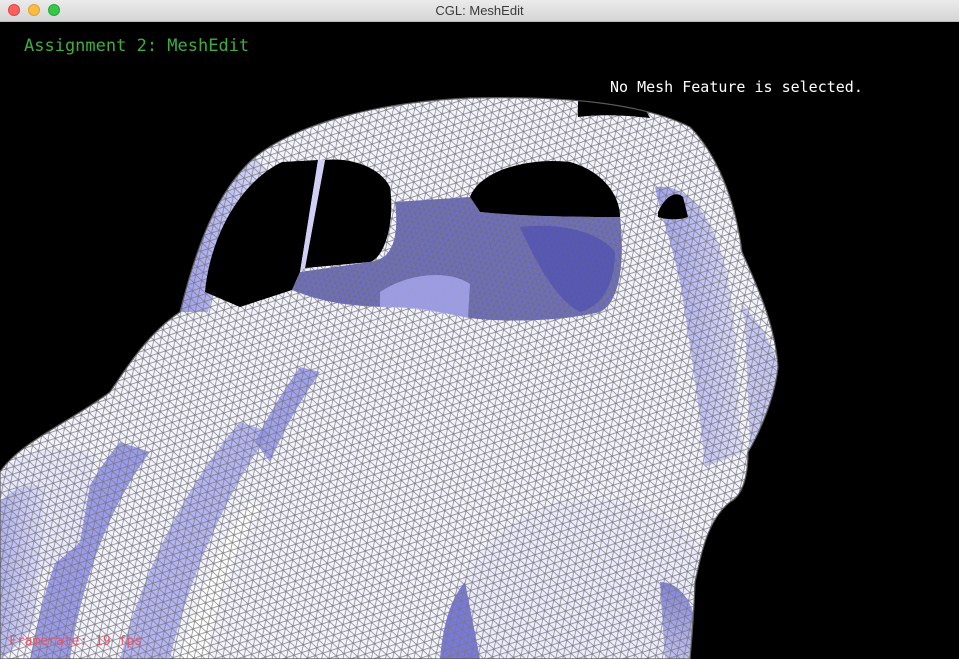 The image size is (959, 659). Describe the element at coordinates (736, 87) in the screenshot. I see `selection-status: No Mesh Feature is selected.` at that location.